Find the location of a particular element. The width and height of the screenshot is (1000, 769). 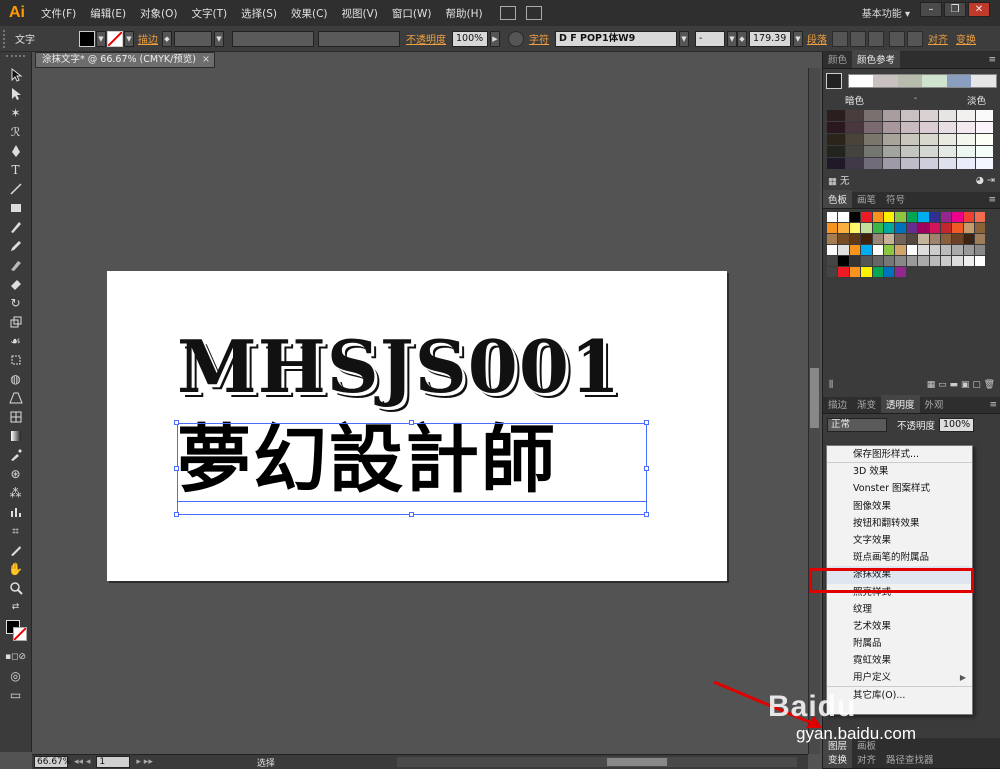

menu-type: 文字(T) is located at coordinates (210, 13).